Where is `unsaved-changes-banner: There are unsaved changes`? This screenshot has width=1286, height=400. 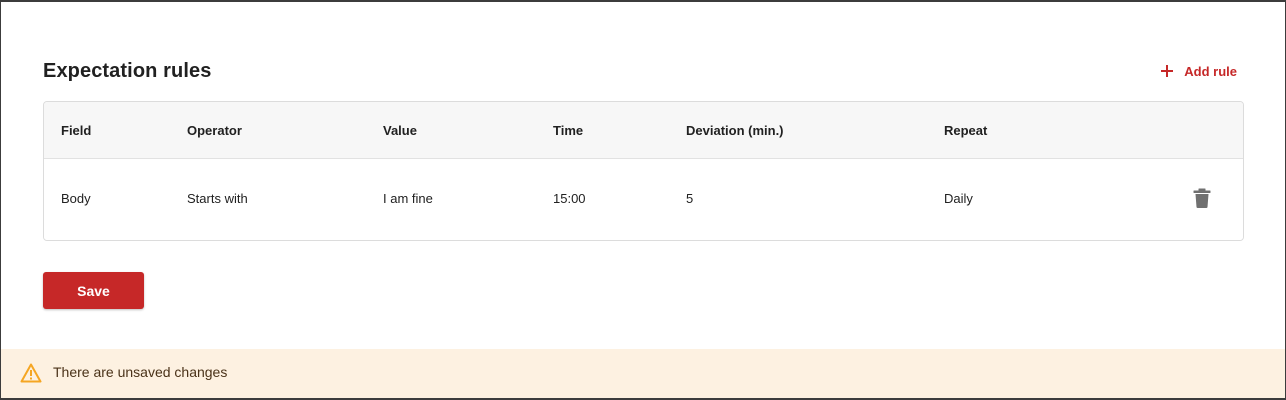 unsaved-changes-banner: There are unsaved changes is located at coordinates (643, 373).